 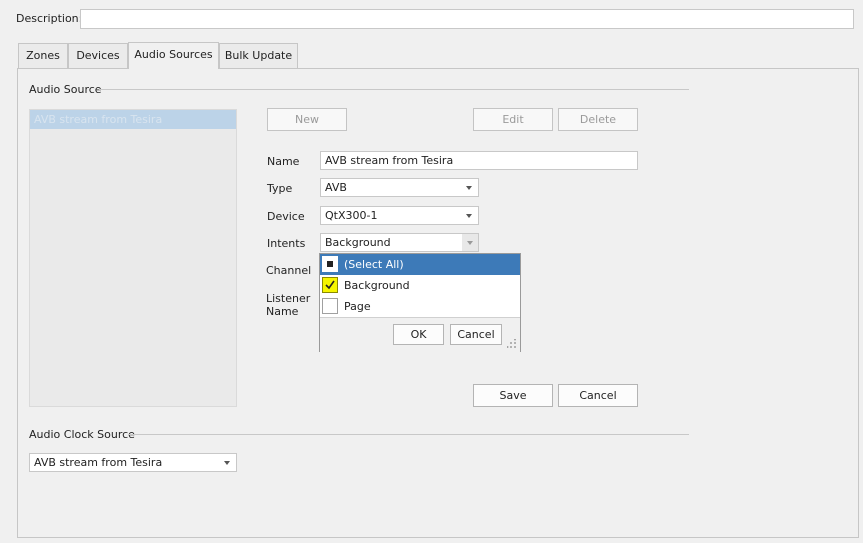 I want to click on device-label: Device, so click(x=286, y=216).